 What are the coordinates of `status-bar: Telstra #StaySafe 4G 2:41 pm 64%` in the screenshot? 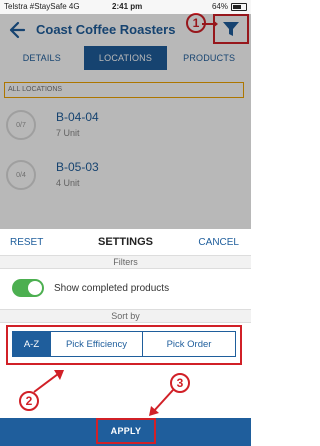 It's located at (125, 7).